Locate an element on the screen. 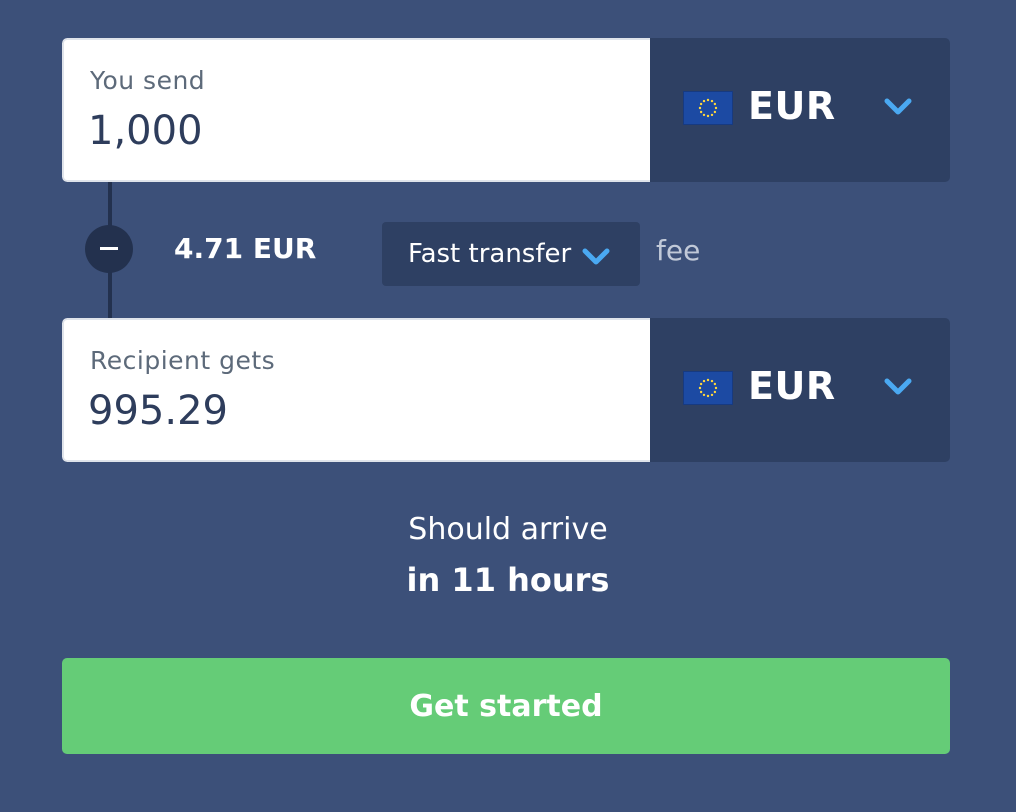 The height and width of the screenshot is (812, 1016). receive-amount-box: Recipient gets is located at coordinates (356, 390).